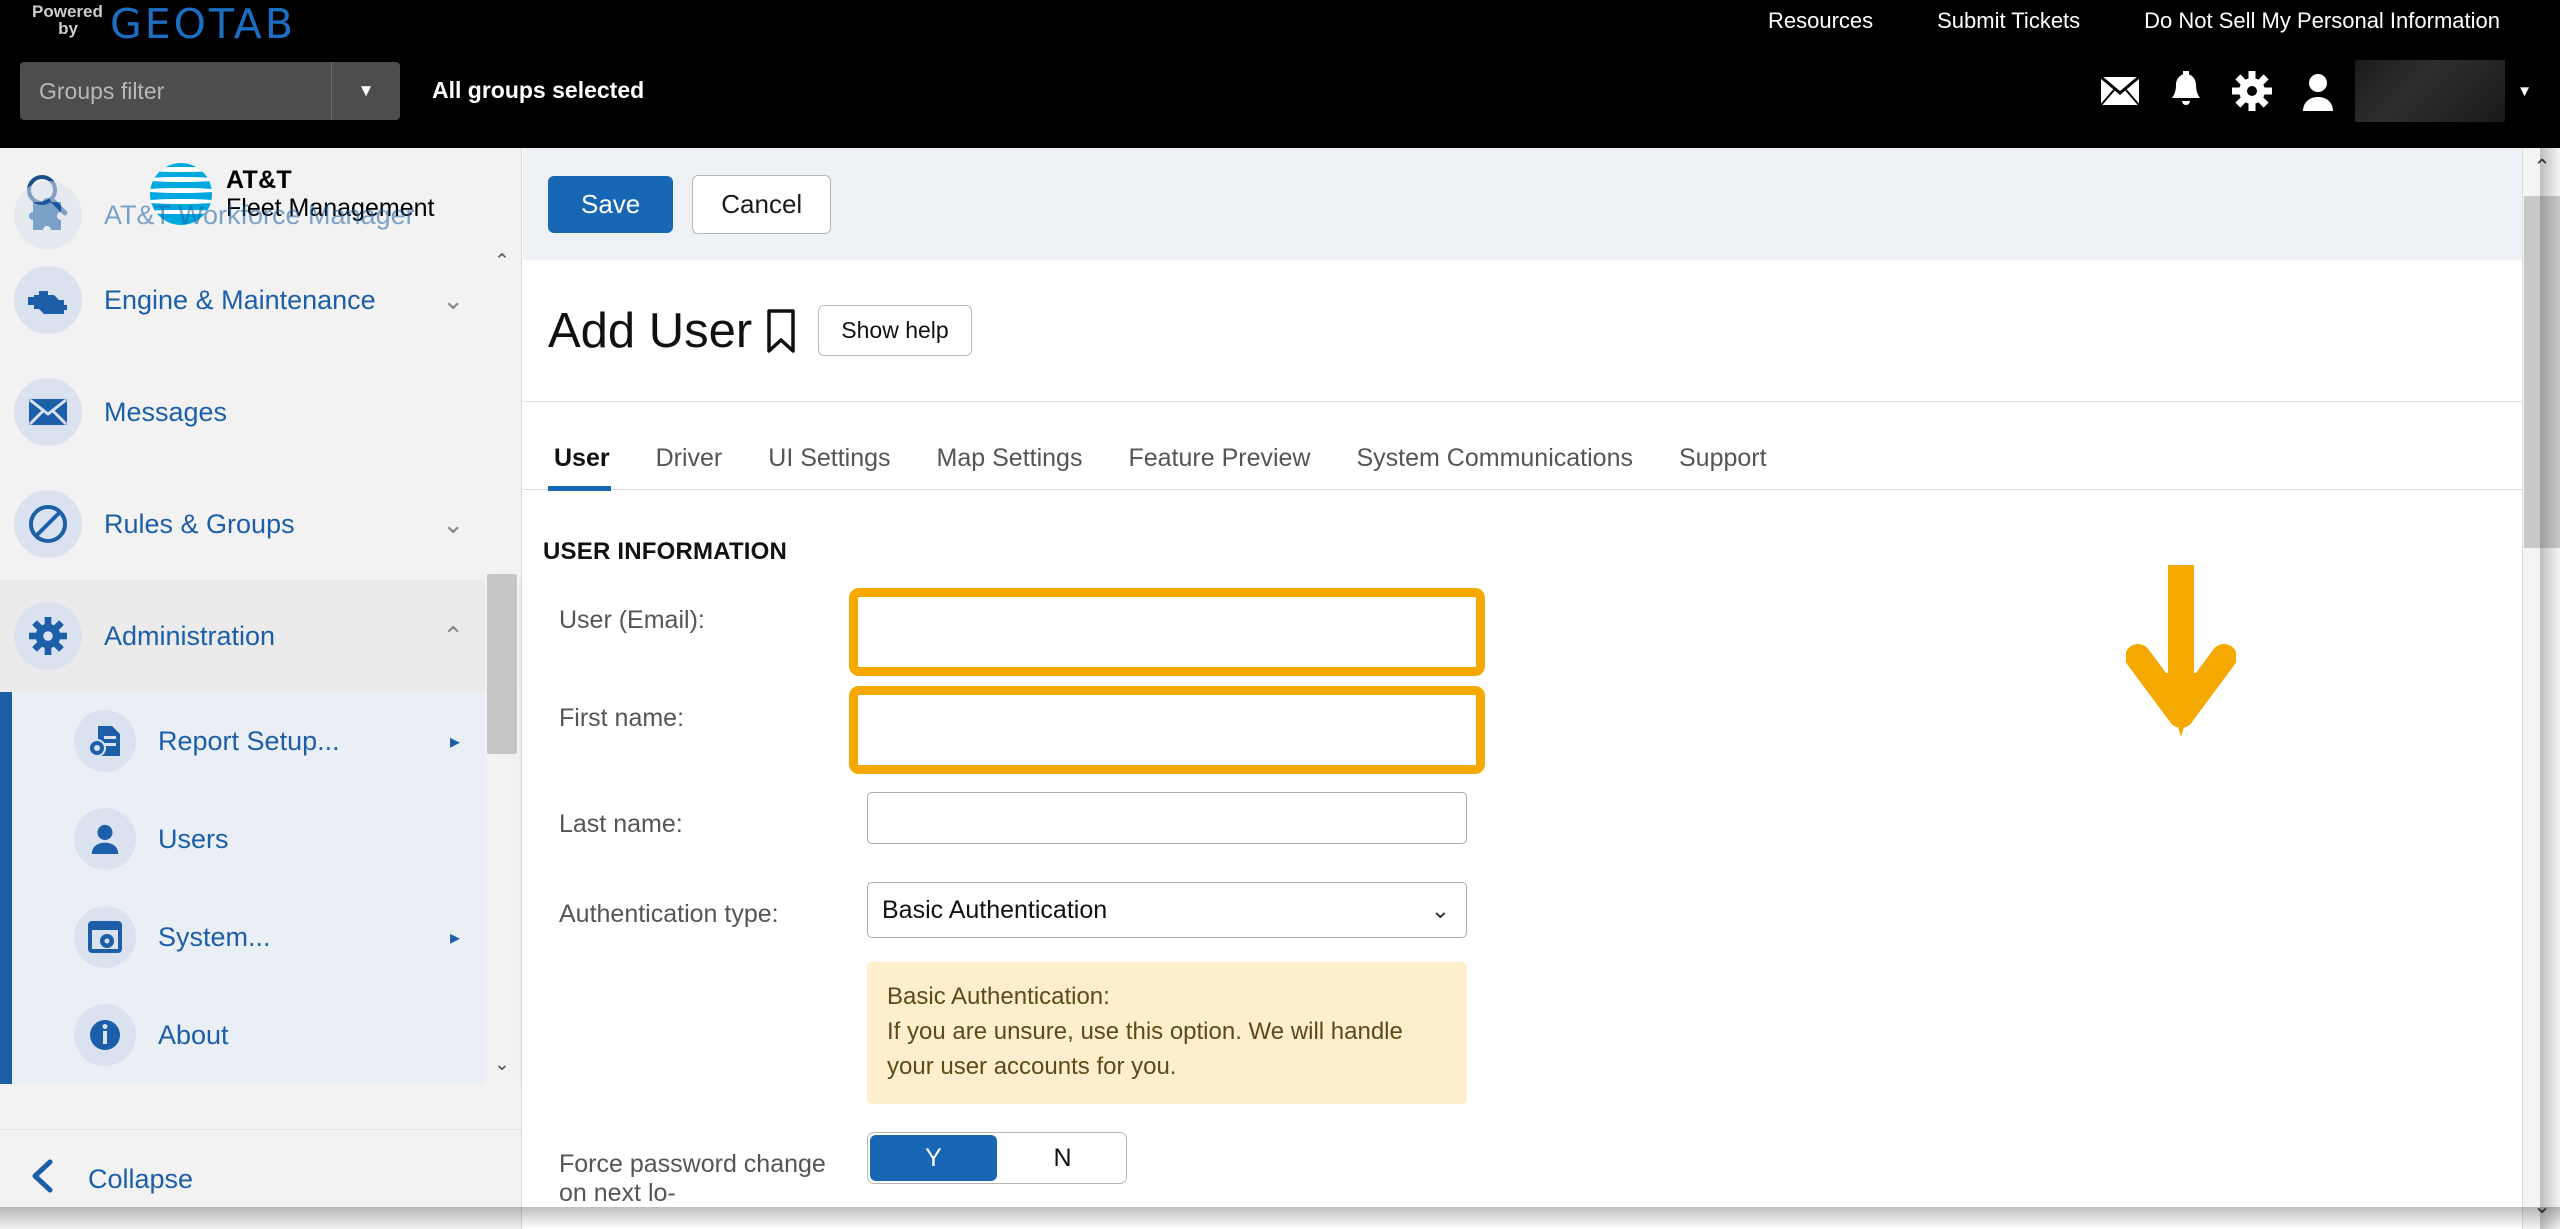 This screenshot has width=2560, height=1229. What do you see at coordinates (689, 466) in the screenshot?
I see `tab-driver: Driver` at bounding box center [689, 466].